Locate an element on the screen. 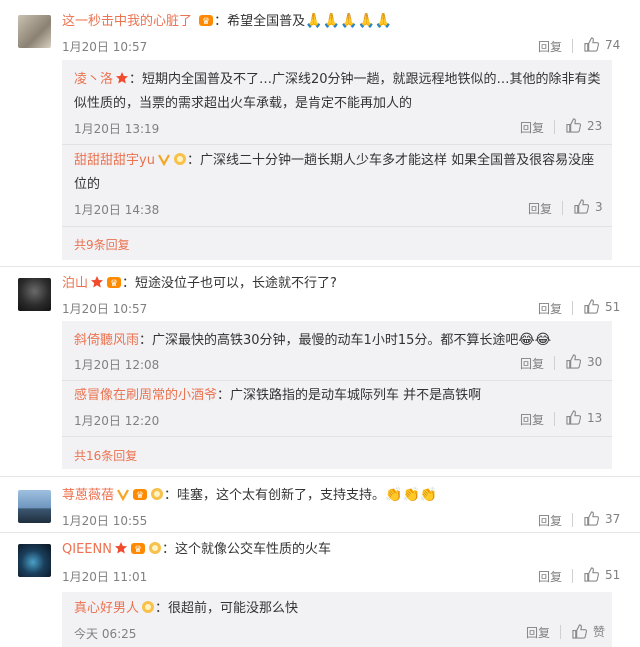 This screenshot has height=647, width=640. comment-text: ：希望全国普及 is located at coordinates (260, 21).